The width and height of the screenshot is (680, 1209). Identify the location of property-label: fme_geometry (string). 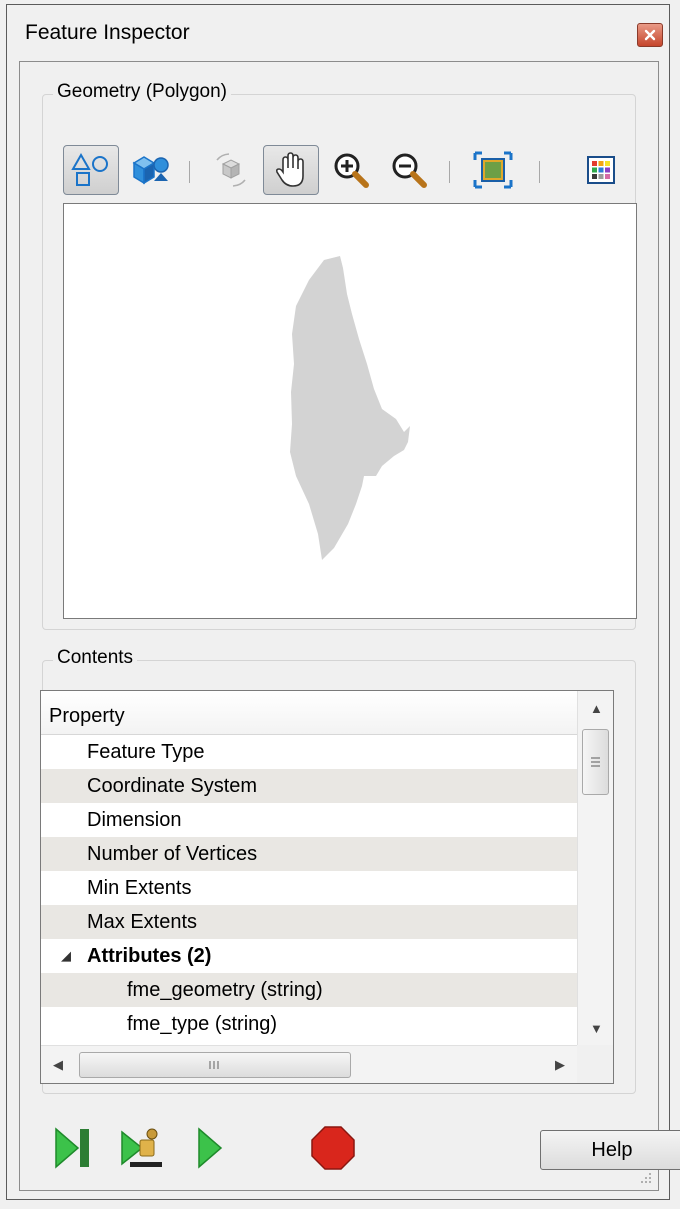
(225, 990).